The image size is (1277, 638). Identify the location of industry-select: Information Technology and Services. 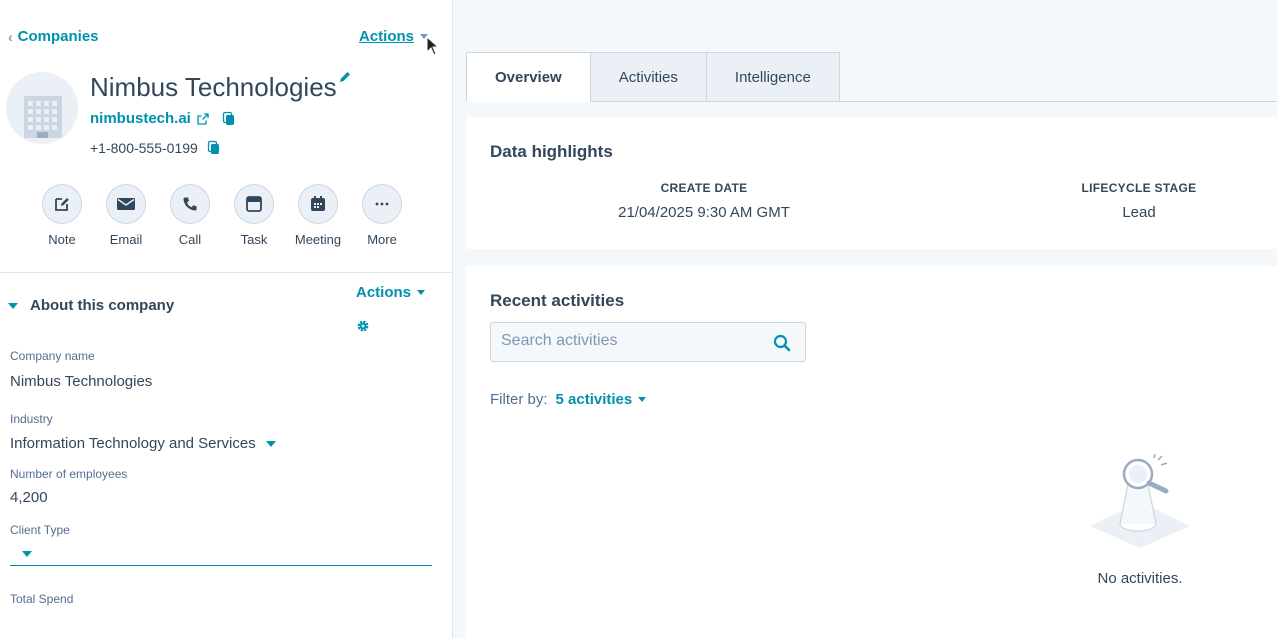
(143, 443).